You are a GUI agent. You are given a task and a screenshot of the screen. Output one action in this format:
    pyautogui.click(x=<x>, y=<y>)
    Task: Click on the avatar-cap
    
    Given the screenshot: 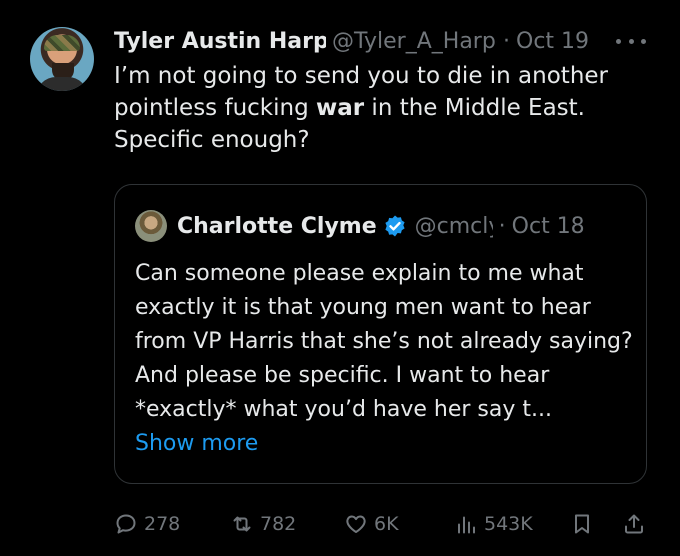 What is the action you would take?
    pyautogui.click(x=62, y=43)
    